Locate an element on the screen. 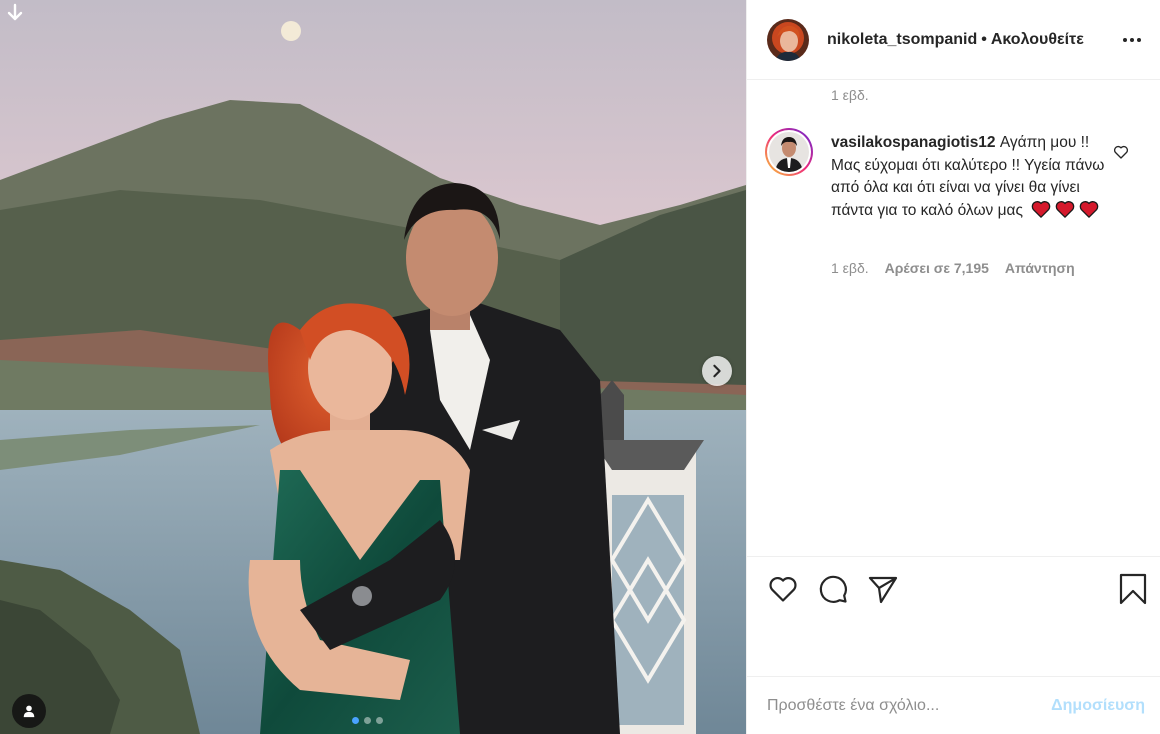 This screenshot has width=1160, height=734. previous-comment-time: 1 εβδ. is located at coordinates (850, 95).